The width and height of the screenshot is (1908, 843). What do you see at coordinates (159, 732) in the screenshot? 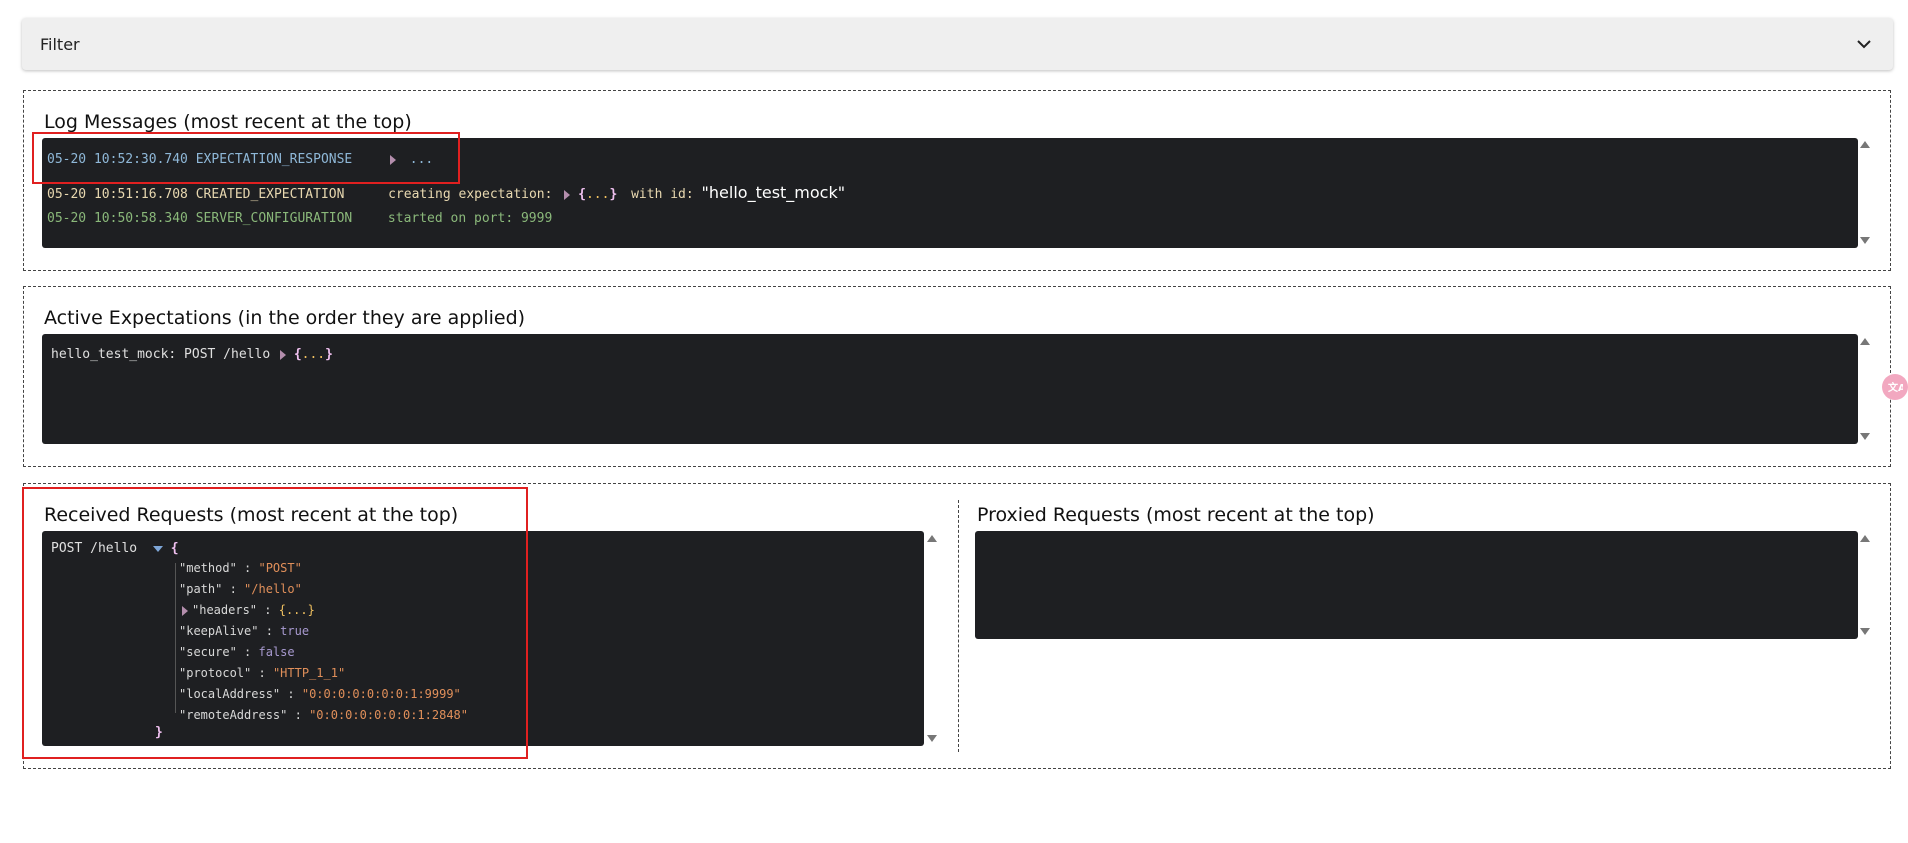
I see `close-brace: }` at bounding box center [159, 732].